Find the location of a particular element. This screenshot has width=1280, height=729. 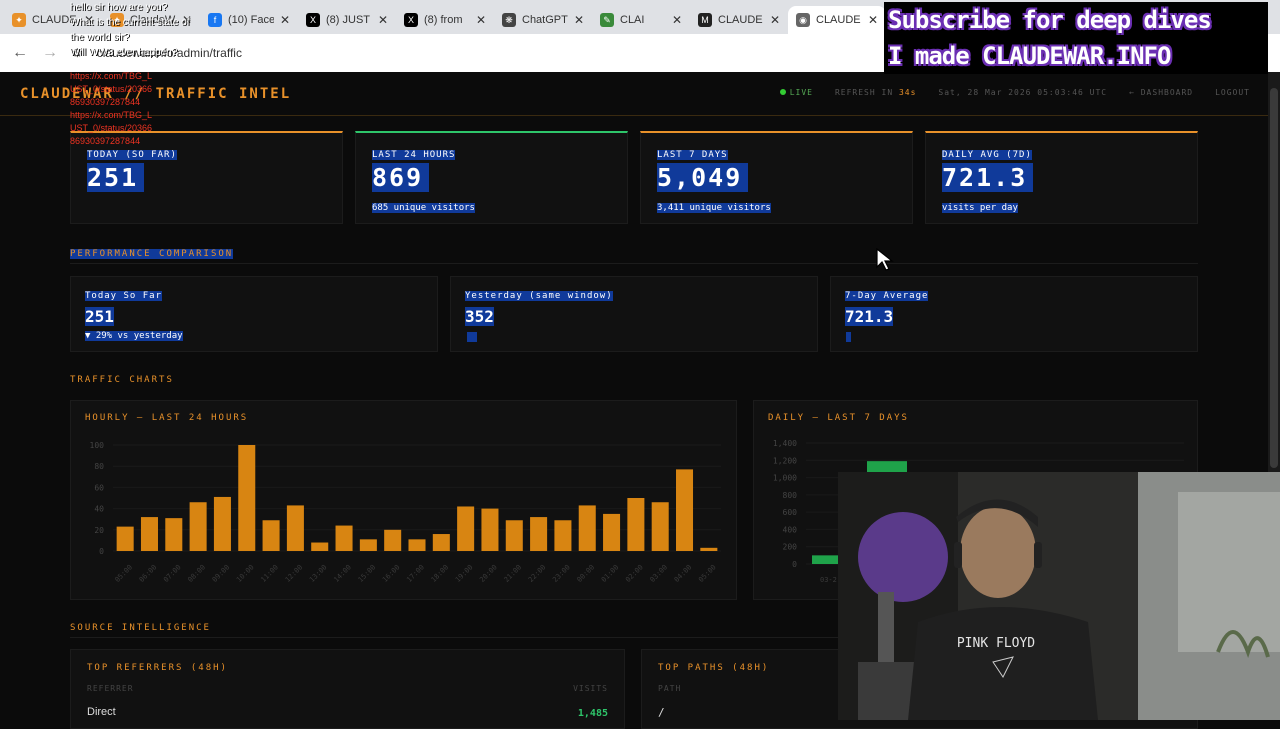

webcam-feed: PINK FLOYD is located at coordinates (1059, 596).